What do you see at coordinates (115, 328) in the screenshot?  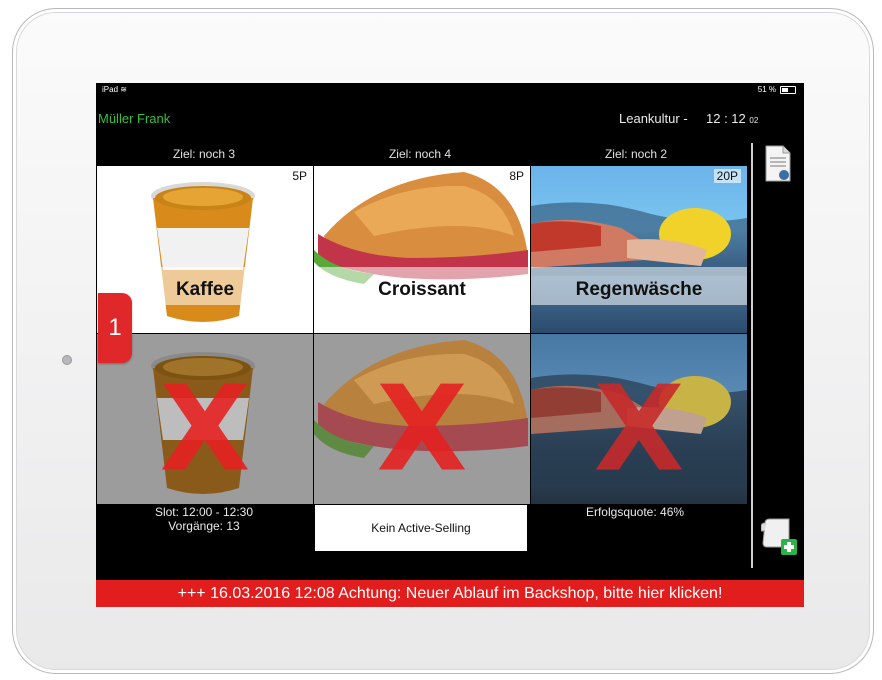 I see `slot-badge: 1` at bounding box center [115, 328].